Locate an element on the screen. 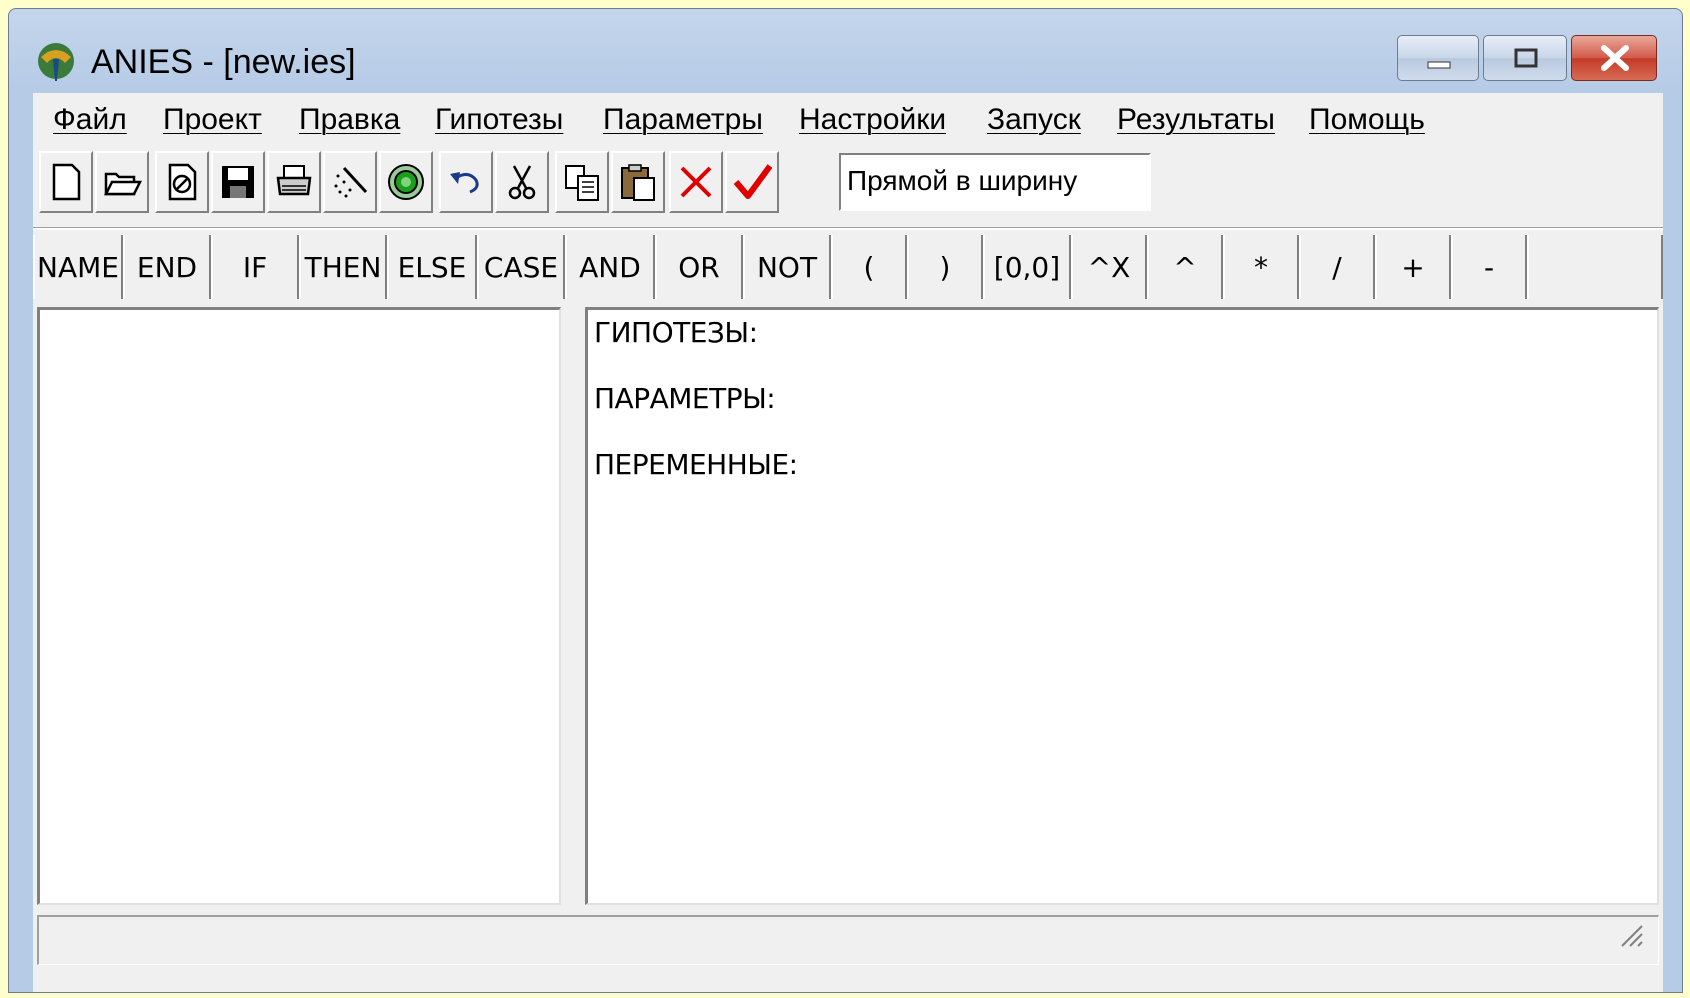 The image size is (1690, 998). save-button is located at coordinates (238, 182).